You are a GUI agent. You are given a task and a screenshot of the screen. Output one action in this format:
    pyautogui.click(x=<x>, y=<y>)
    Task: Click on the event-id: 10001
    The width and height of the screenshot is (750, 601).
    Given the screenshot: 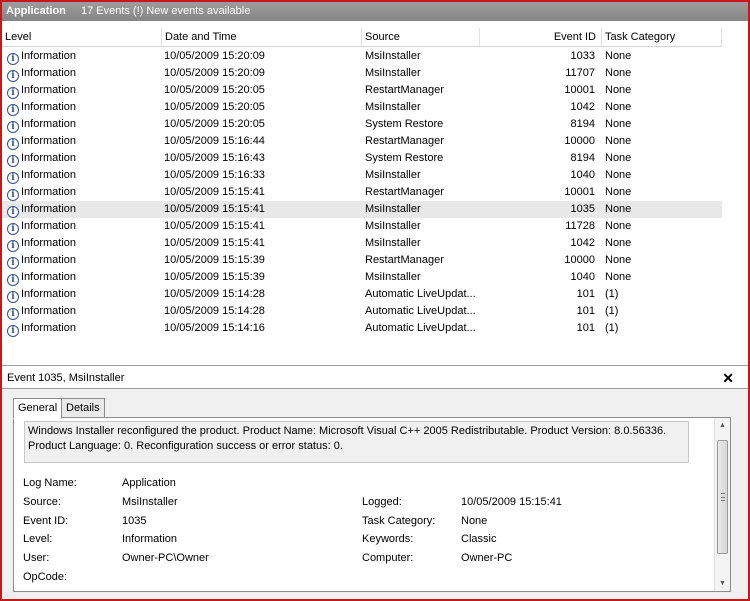 What is the action you would take?
    pyautogui.click(x=579, y=90)
    